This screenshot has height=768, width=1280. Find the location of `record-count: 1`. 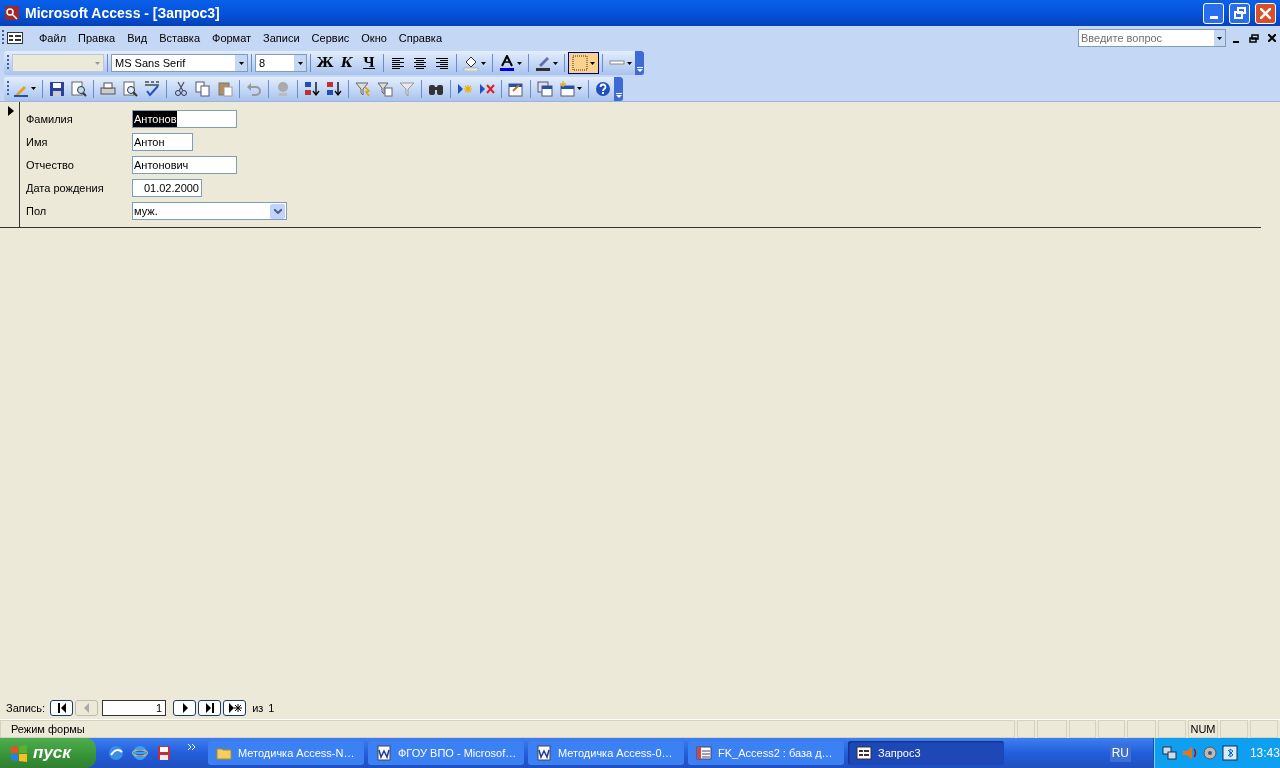

record-count: 1 is located at coordinates (271, 708).